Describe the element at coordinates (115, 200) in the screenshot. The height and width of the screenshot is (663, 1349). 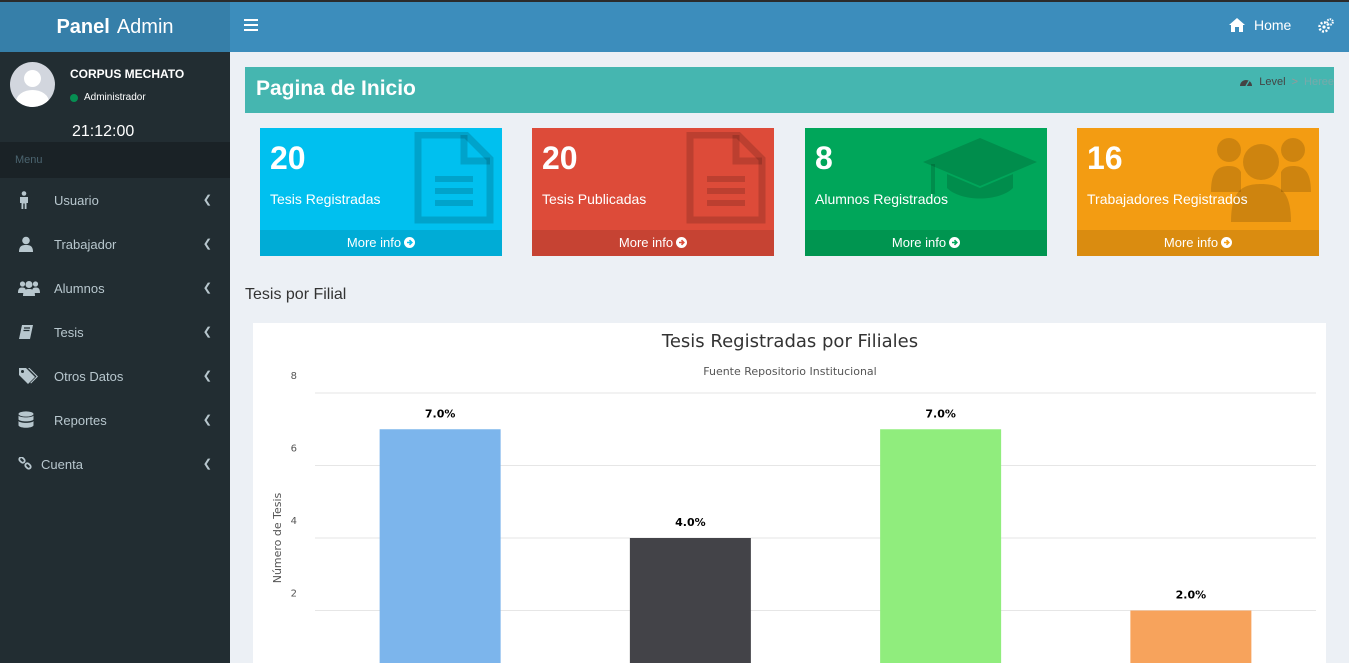
I see `sidebar-item-usuario: Usuario ❮` at that location.